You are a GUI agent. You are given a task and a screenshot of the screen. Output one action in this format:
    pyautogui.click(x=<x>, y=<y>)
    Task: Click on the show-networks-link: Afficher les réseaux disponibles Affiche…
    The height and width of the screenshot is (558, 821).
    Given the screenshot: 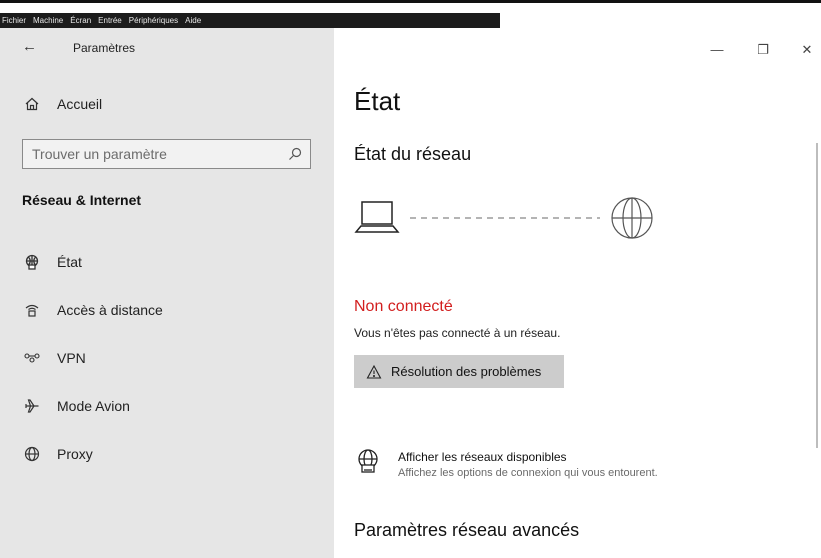 What is the action you would take?
    pyautogui.click(x=564, y=466)
    